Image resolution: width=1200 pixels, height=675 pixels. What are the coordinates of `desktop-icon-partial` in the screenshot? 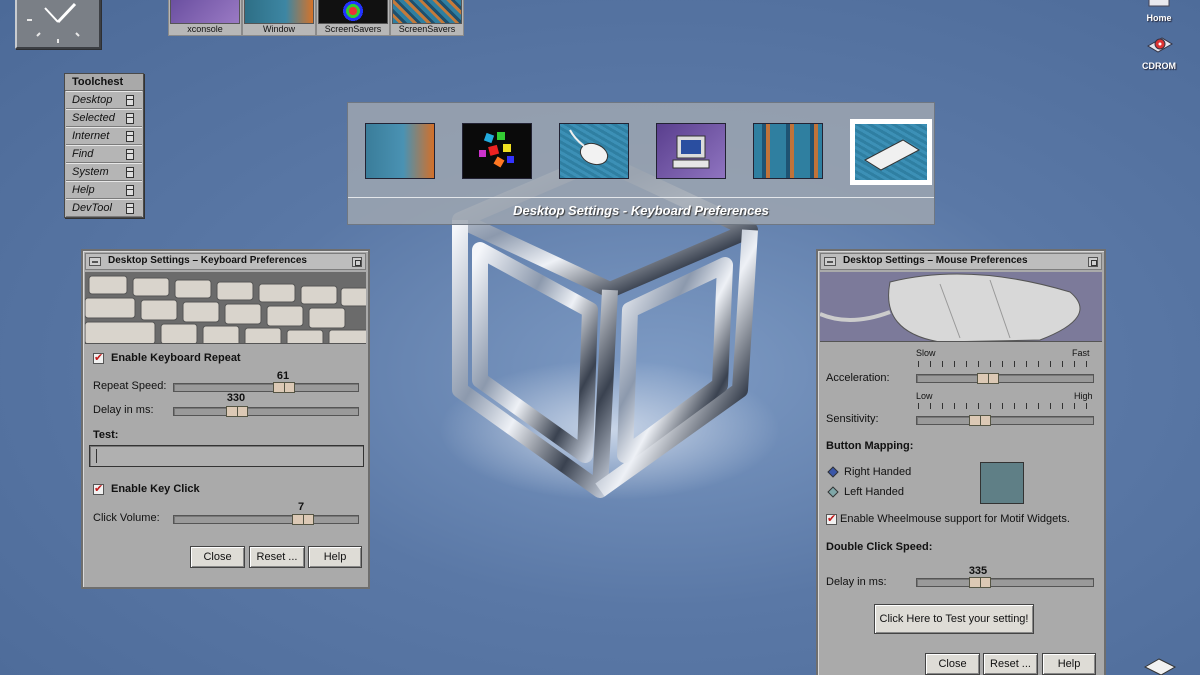 It's located at (1160, 665).